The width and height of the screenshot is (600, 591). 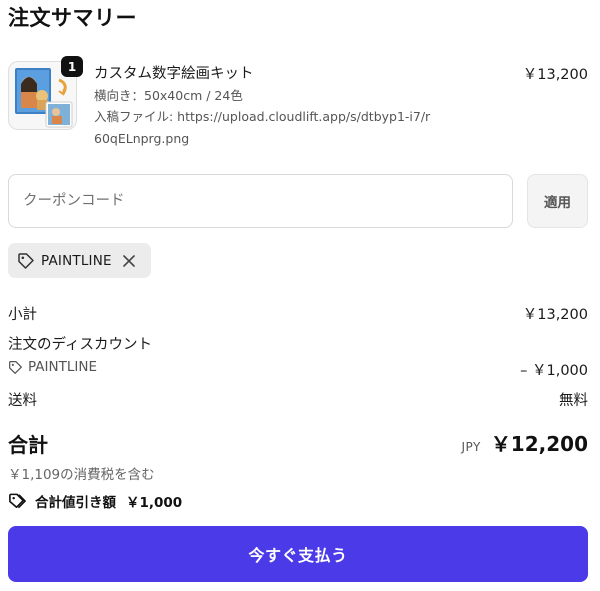 I want to click on applied-coupon-chip: PAINTLINE, so click(x=79, y=260).